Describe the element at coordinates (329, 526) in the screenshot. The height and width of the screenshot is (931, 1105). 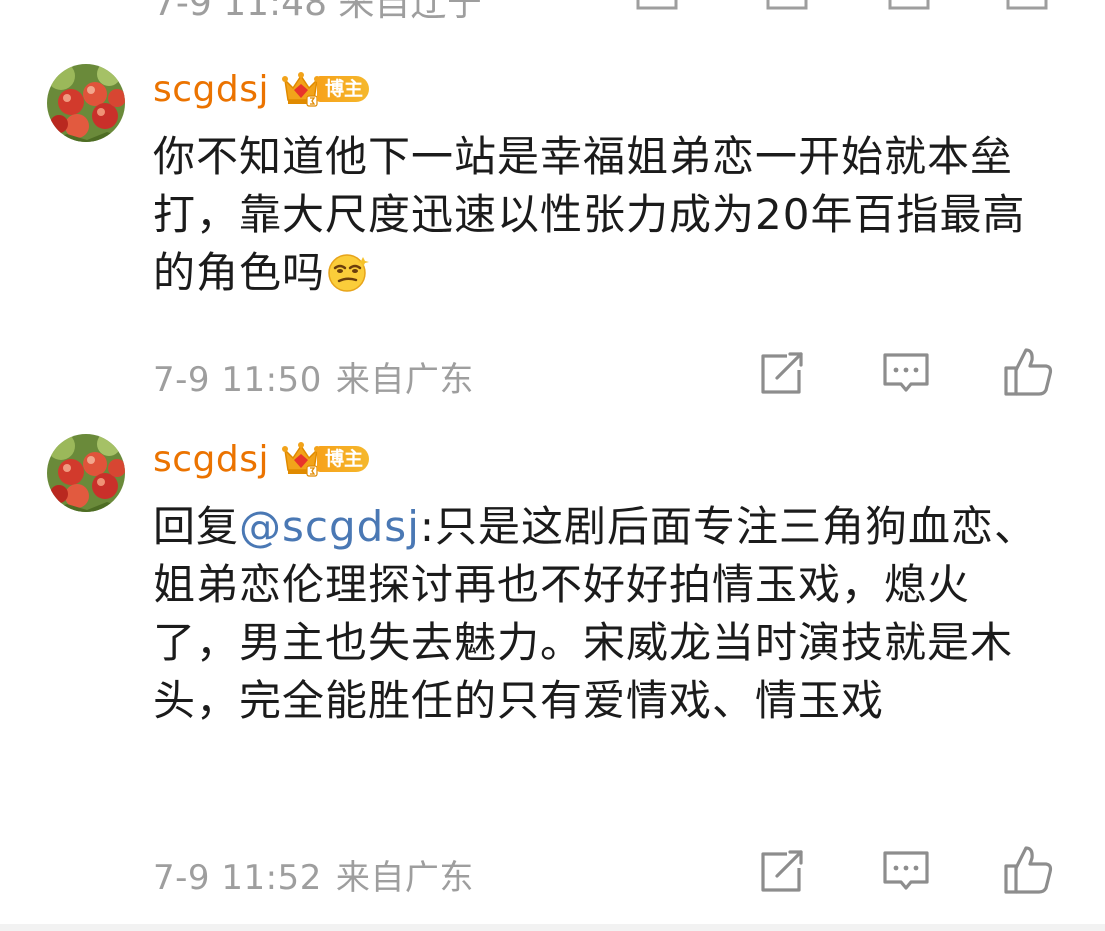
I see `mention-link: @scgdsj` at that location.